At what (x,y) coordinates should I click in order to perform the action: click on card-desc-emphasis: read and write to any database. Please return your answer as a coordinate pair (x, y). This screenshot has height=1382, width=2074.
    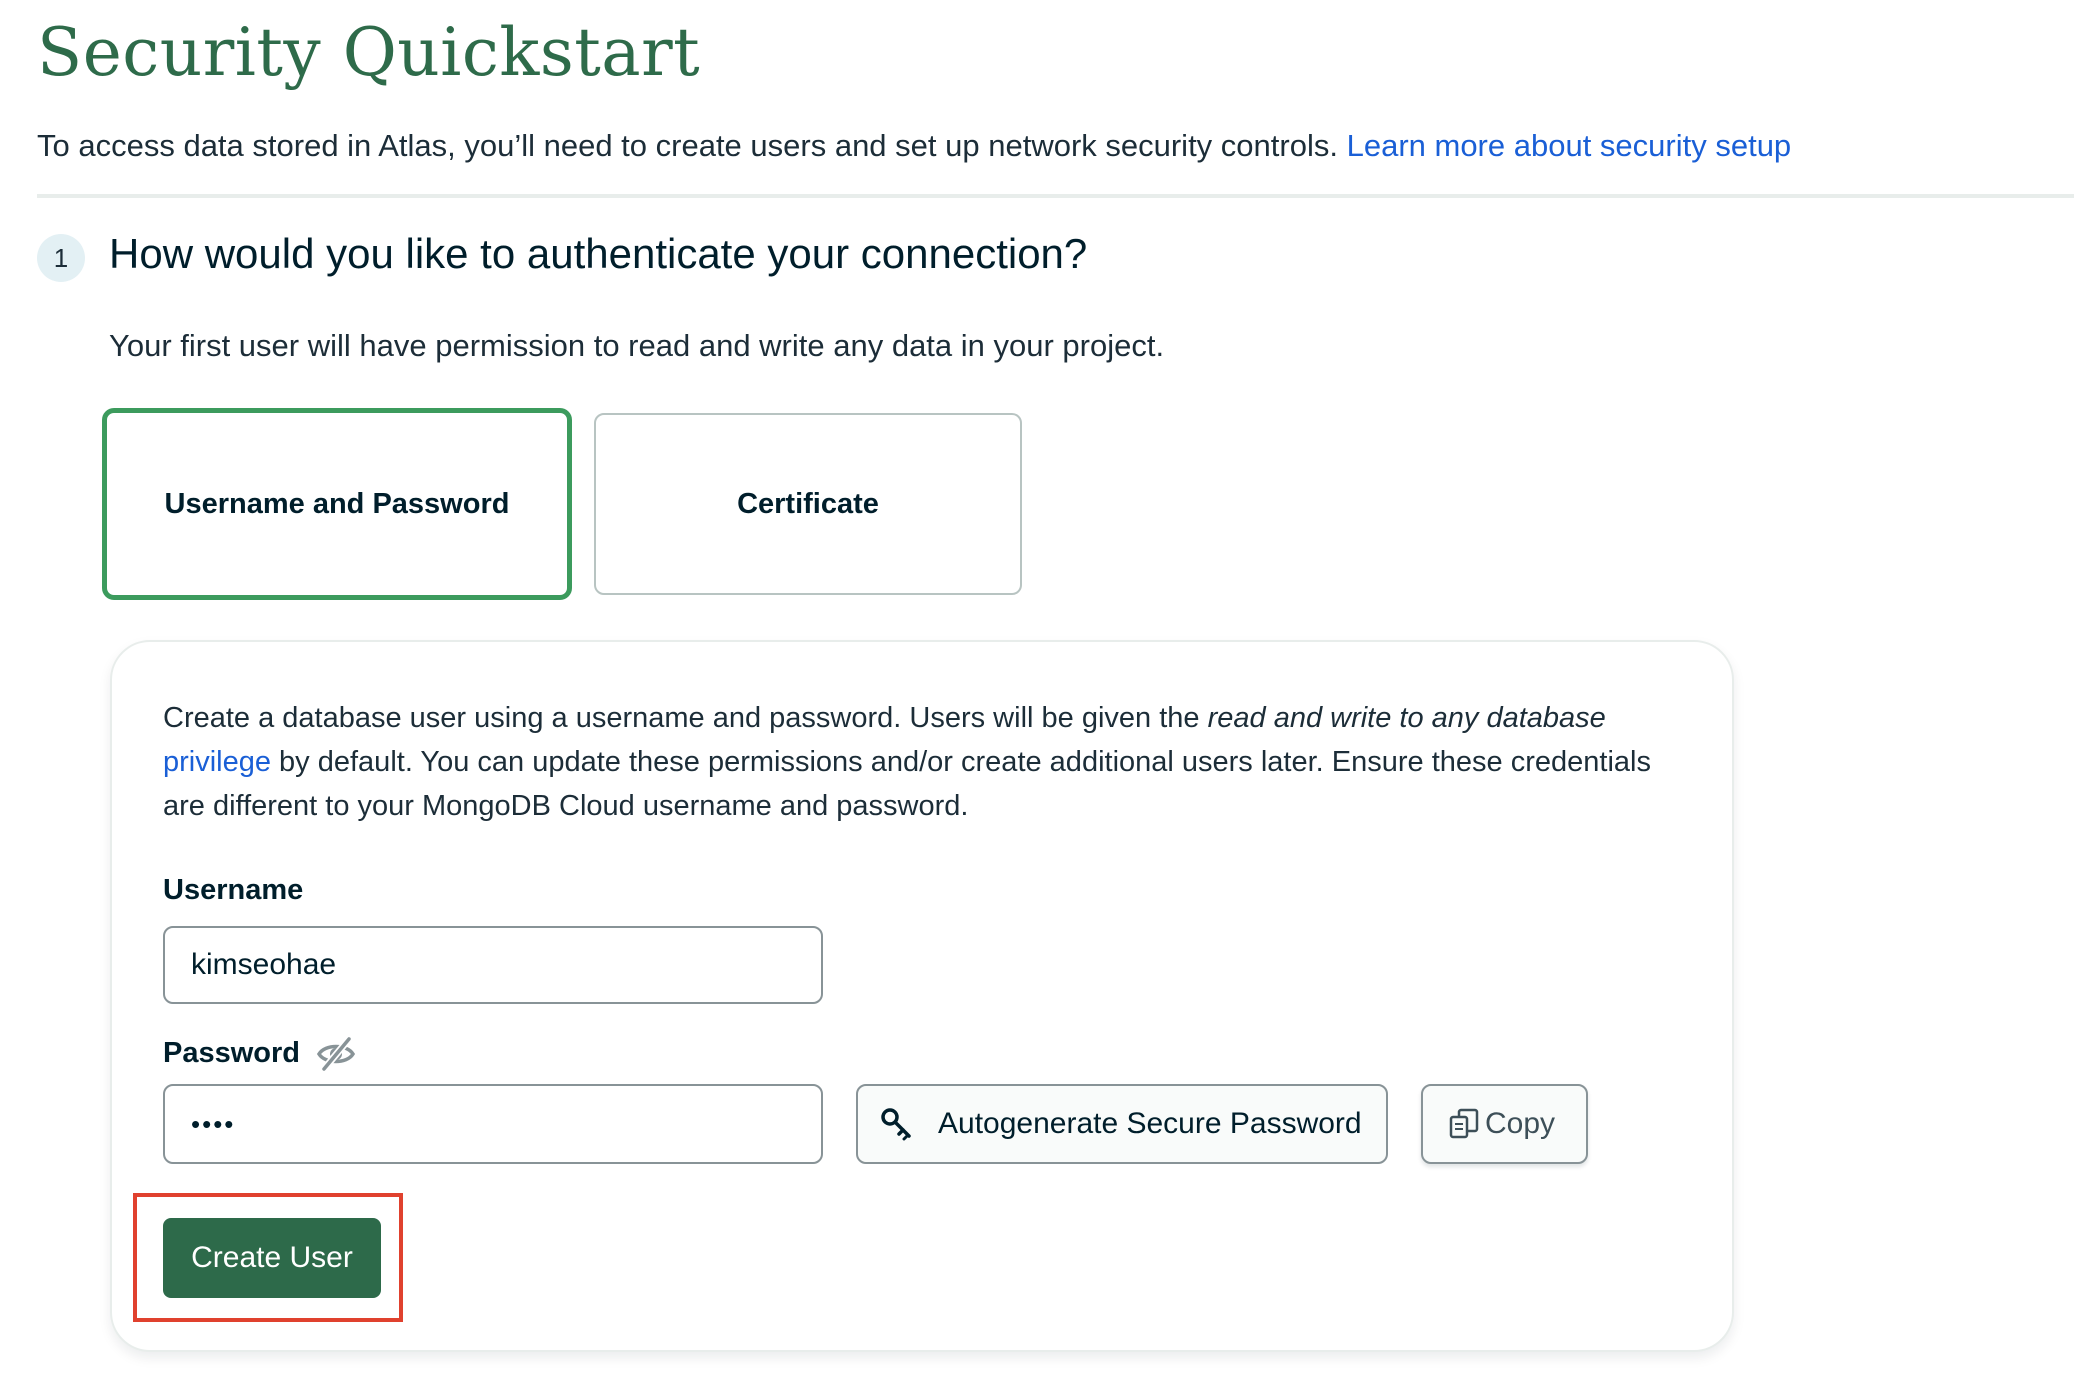
    Looking at the image, I should click on (1406, 718).